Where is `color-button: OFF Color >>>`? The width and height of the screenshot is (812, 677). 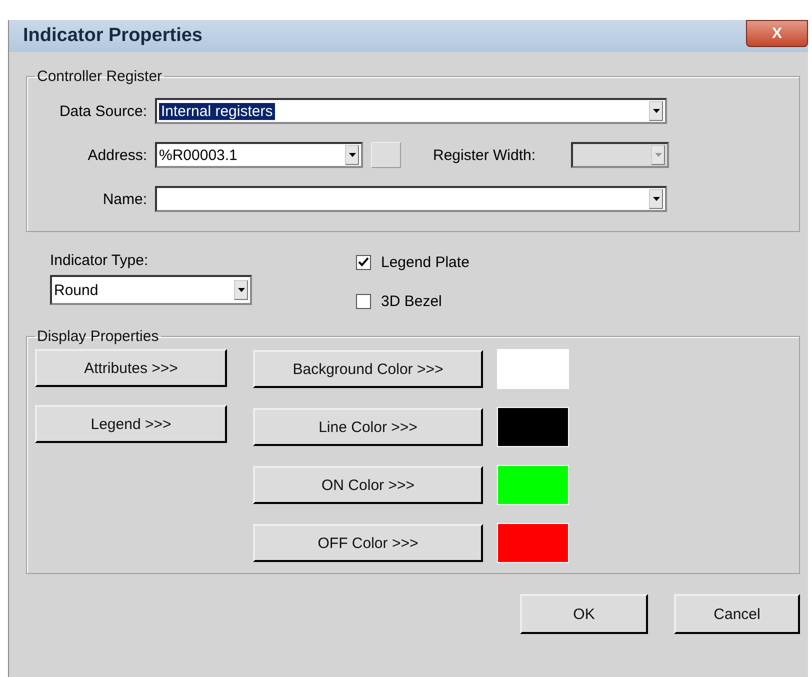
color-button: OFF Color >>> is located at coordinates (368, 543).